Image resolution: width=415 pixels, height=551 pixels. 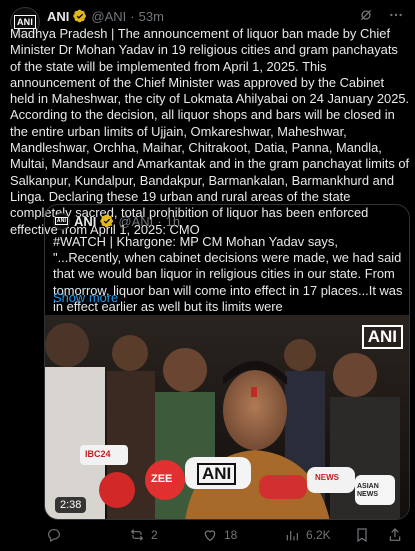 What do you see at coordinates (71, 505) in the screenshot?
I see `video-duration: 2:38` at bounding box center [71, 505].